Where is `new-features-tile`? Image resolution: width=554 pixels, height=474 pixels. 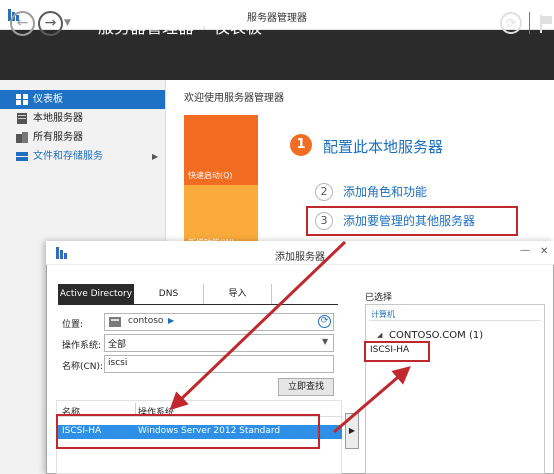
new-features-tile is located at coordinates (221, 215).